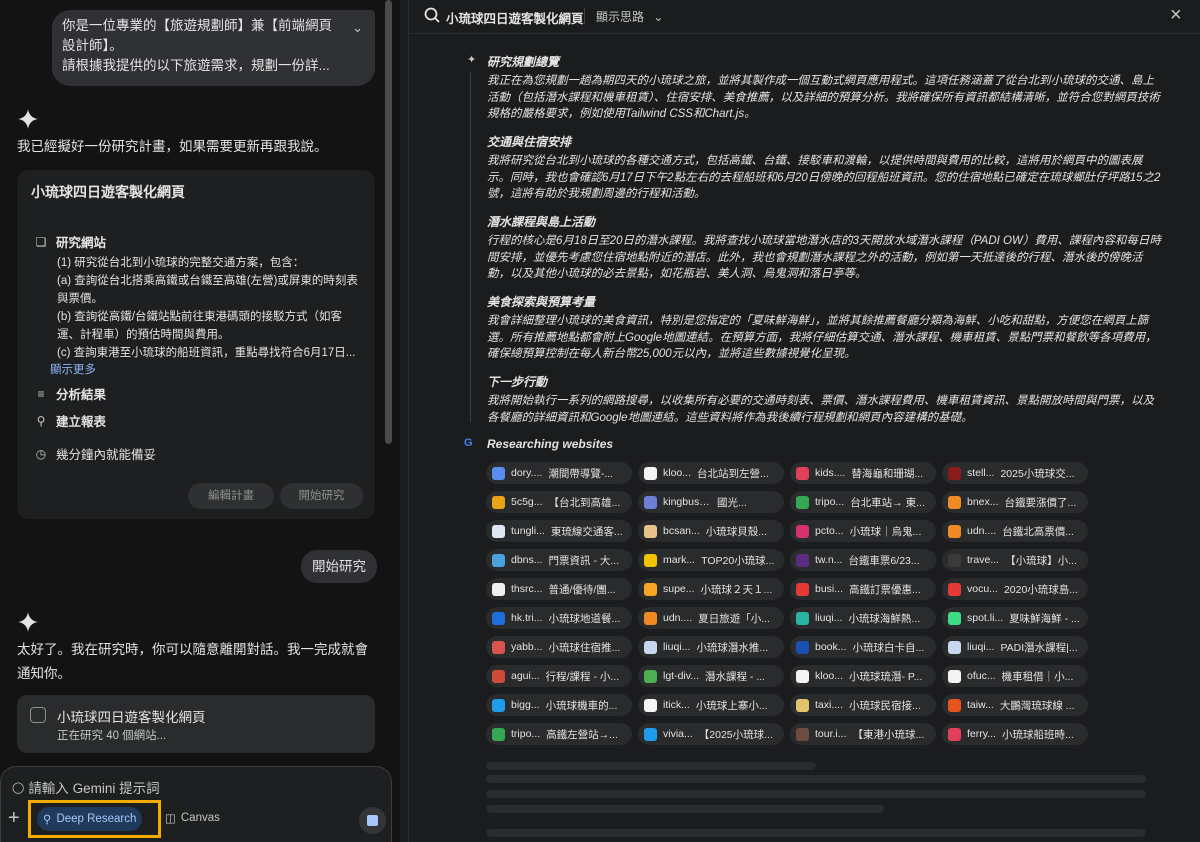  What do you see at coordinates (73, 369) in the screenshot?
I see `show-more-link: 顯示更多` at bounding box center [73, 369].